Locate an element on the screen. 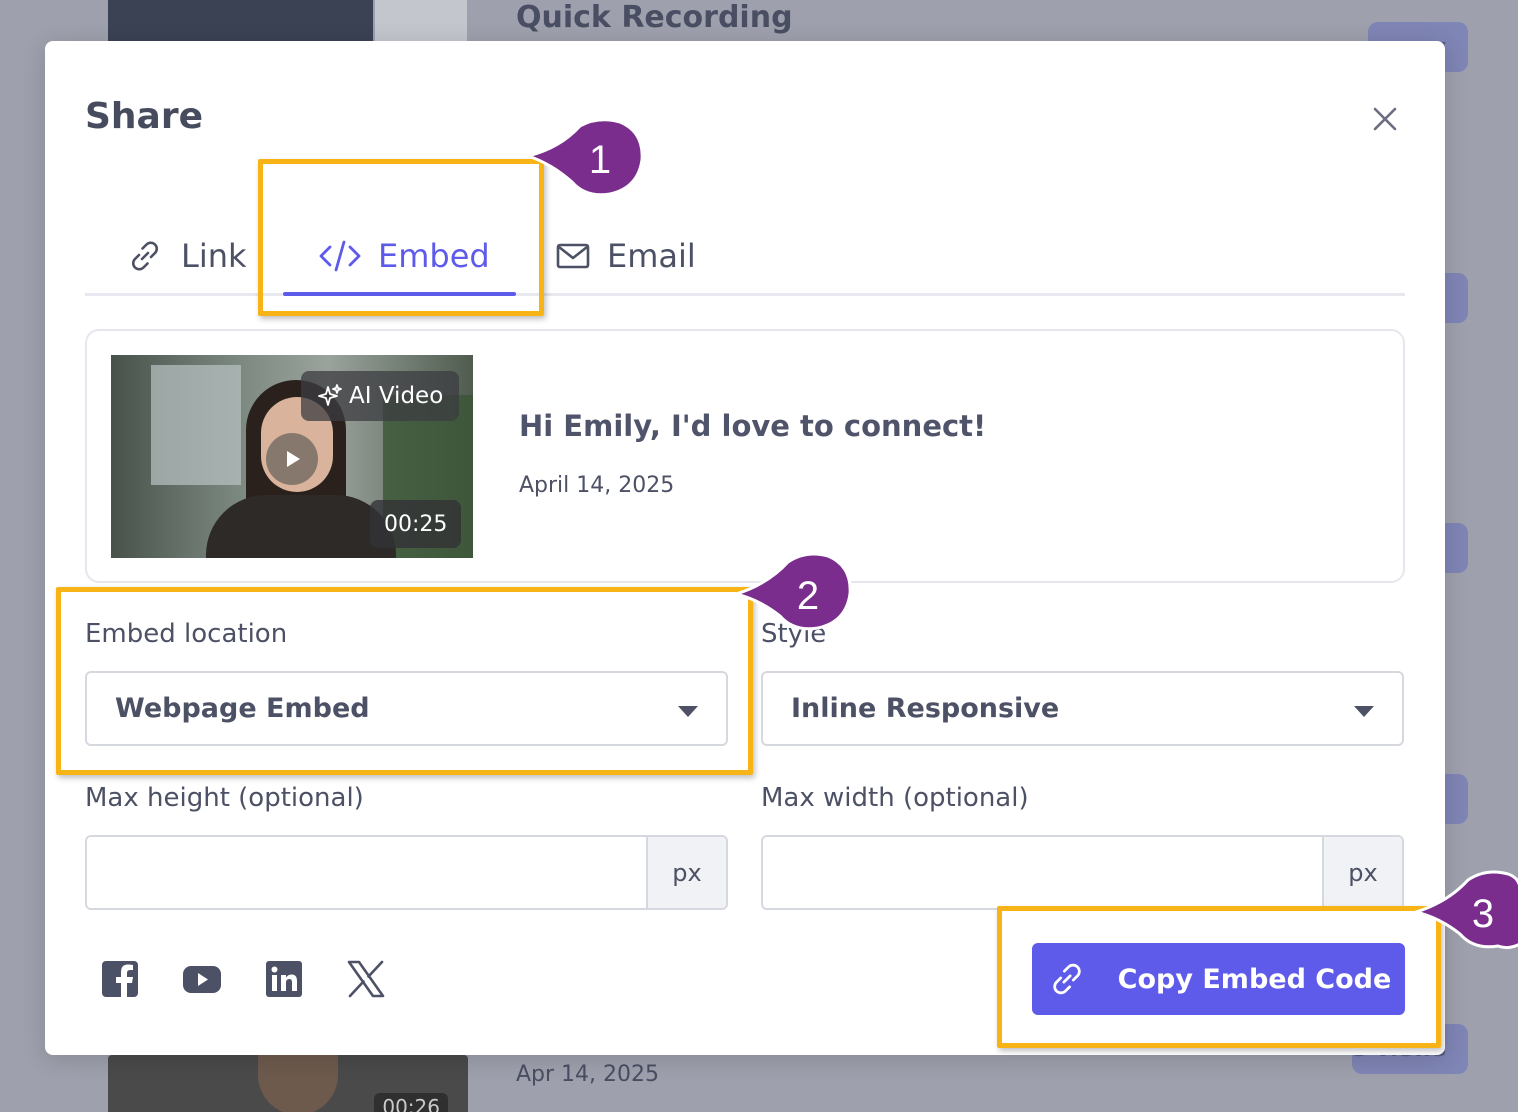  max-height-label: Max height (optional) is located at coordinates (224, 798).